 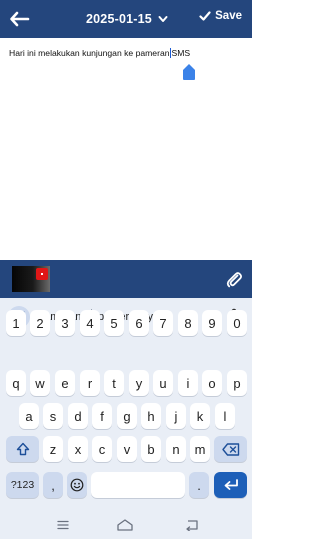 I want to click on key-m: m, so click(x=200, y=449).